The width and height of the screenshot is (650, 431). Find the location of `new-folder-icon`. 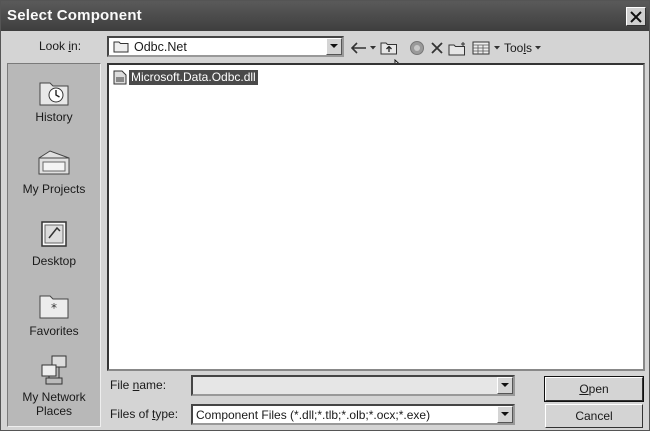

new-folder-icon is located at coordinates (456, 48).